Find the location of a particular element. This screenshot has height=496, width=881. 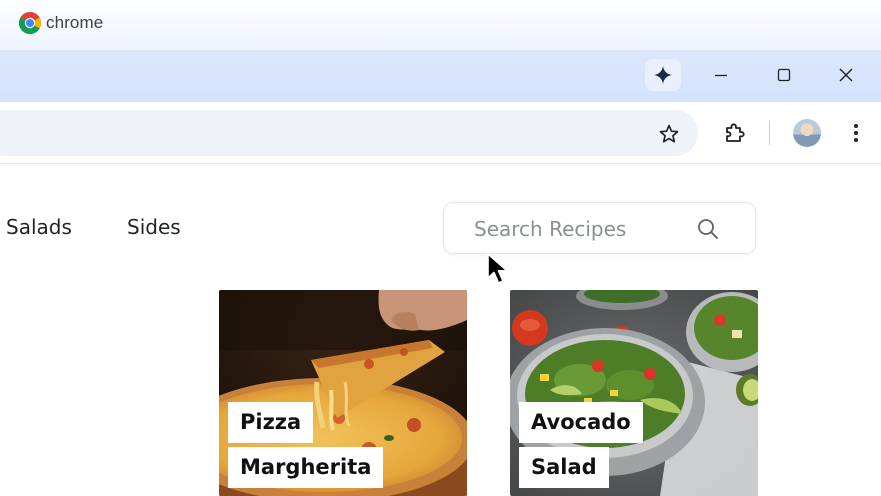

toolbar-divider is located at coordinates (769, 133).